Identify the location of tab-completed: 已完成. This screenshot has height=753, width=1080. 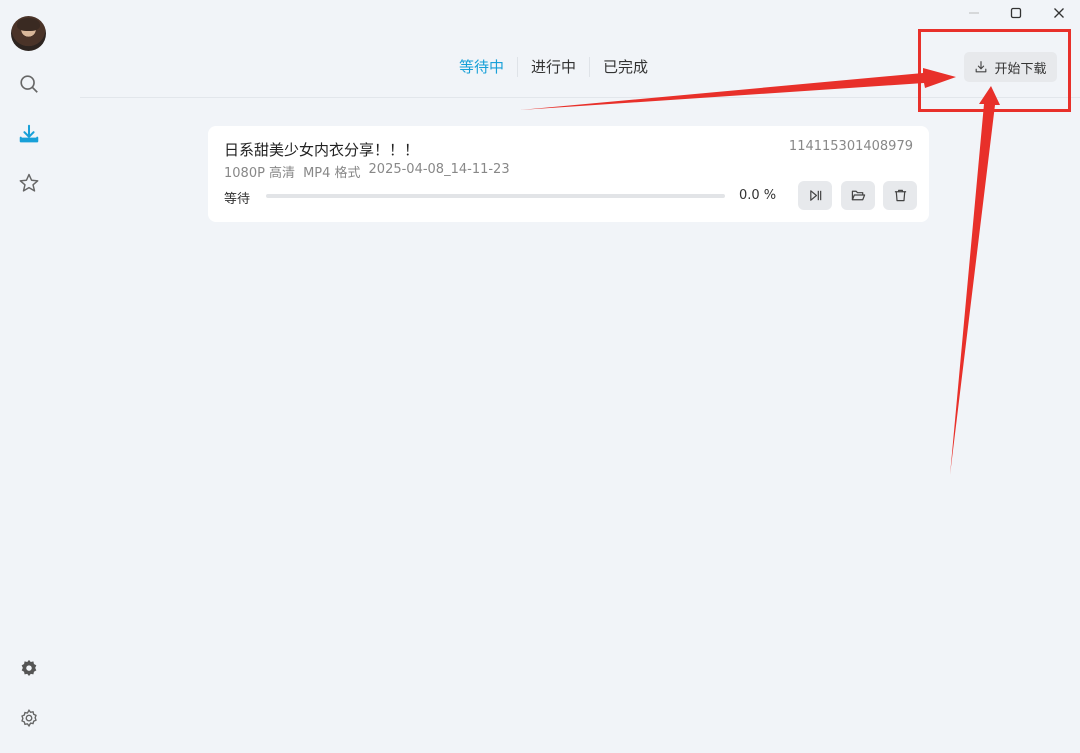
(625, 67).